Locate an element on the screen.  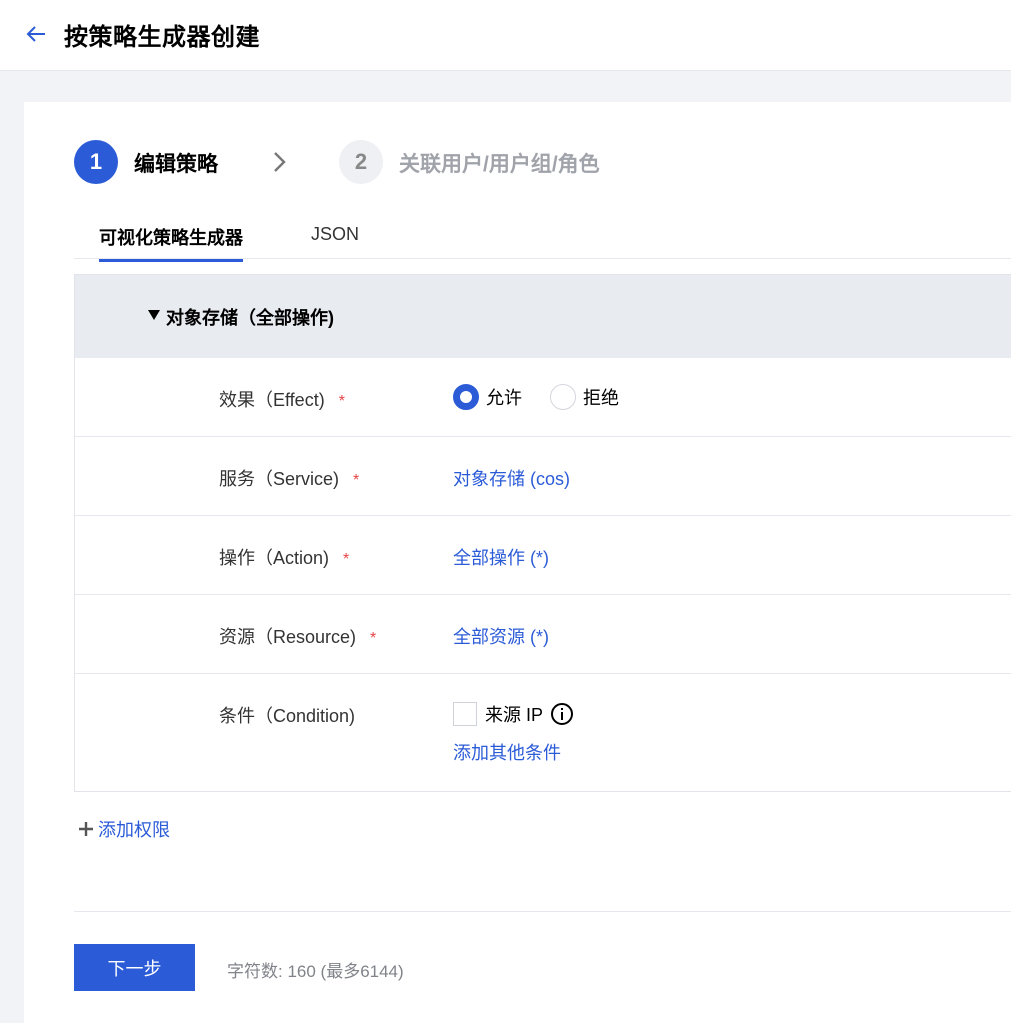
source-ip-option: 来源 IP is located at coordinates (513, 714).